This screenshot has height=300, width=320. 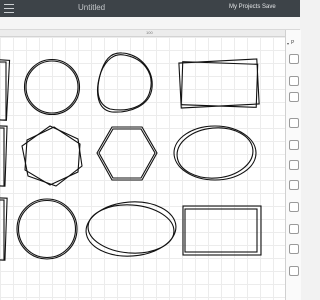 I want to click on save-button: Save, so click(x=269, y=7).